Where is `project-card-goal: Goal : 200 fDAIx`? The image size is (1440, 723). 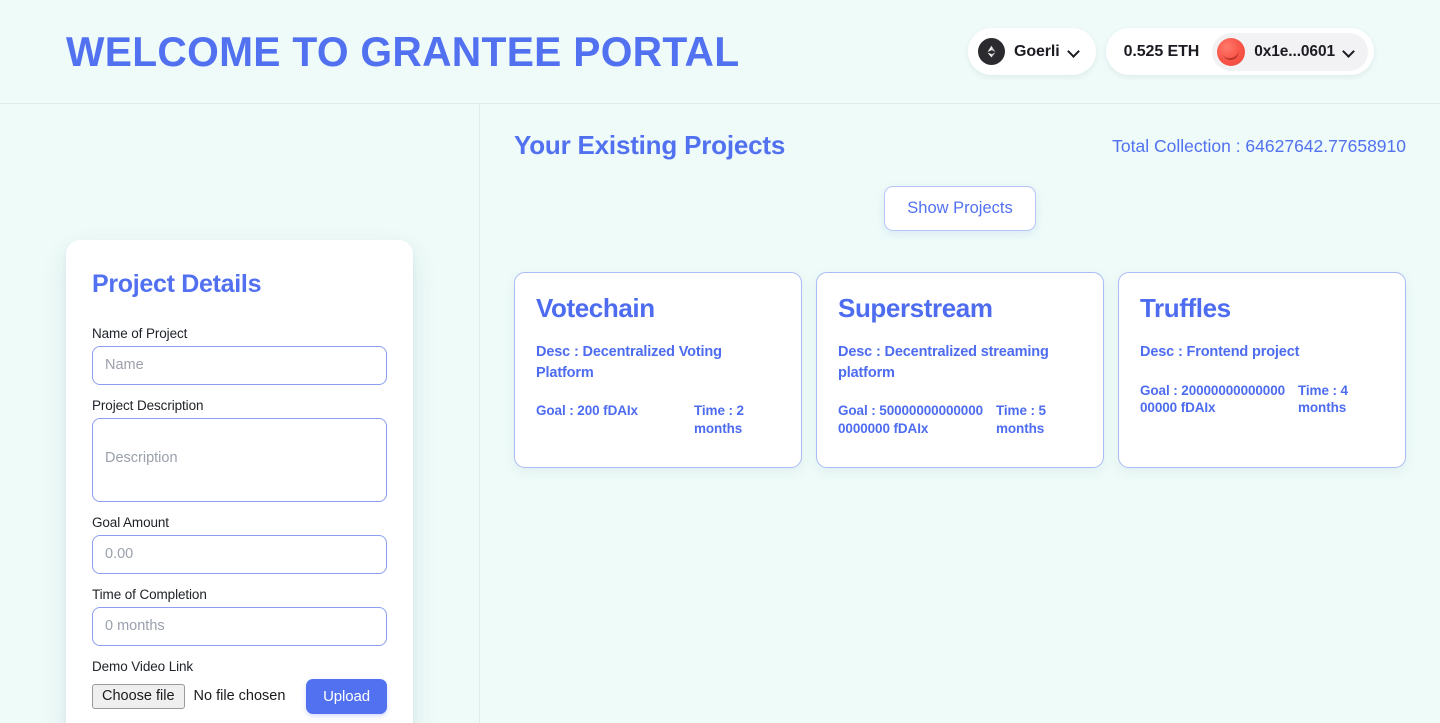
project-card-goal: Goal : 200 fDAIx is located at coordinates (587, 411).